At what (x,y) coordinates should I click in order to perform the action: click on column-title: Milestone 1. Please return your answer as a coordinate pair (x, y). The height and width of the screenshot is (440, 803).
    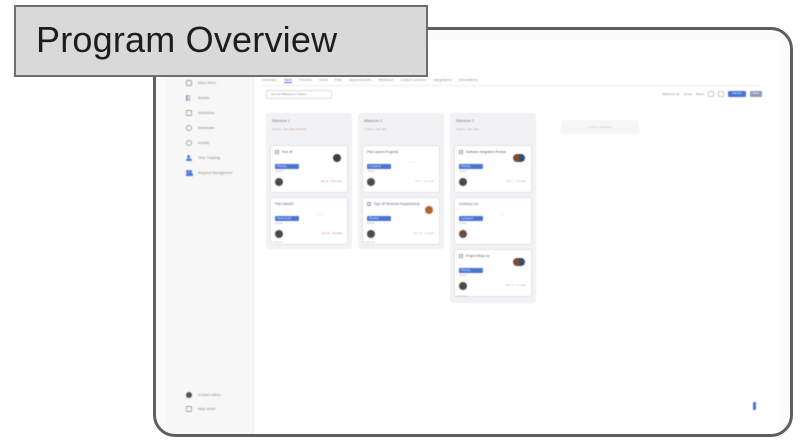
    Looking at the image, I should click on (281, 121).